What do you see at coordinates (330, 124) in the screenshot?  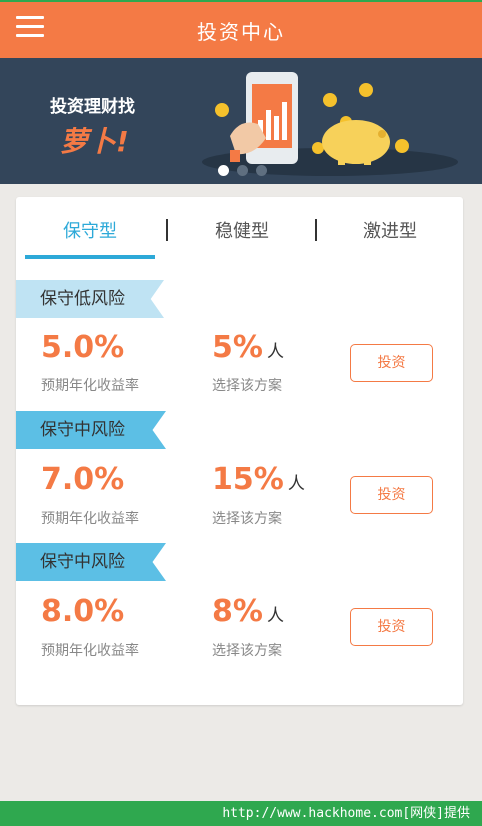 I see `phone-piggybank-illustration` at bounding box center [330, 124].